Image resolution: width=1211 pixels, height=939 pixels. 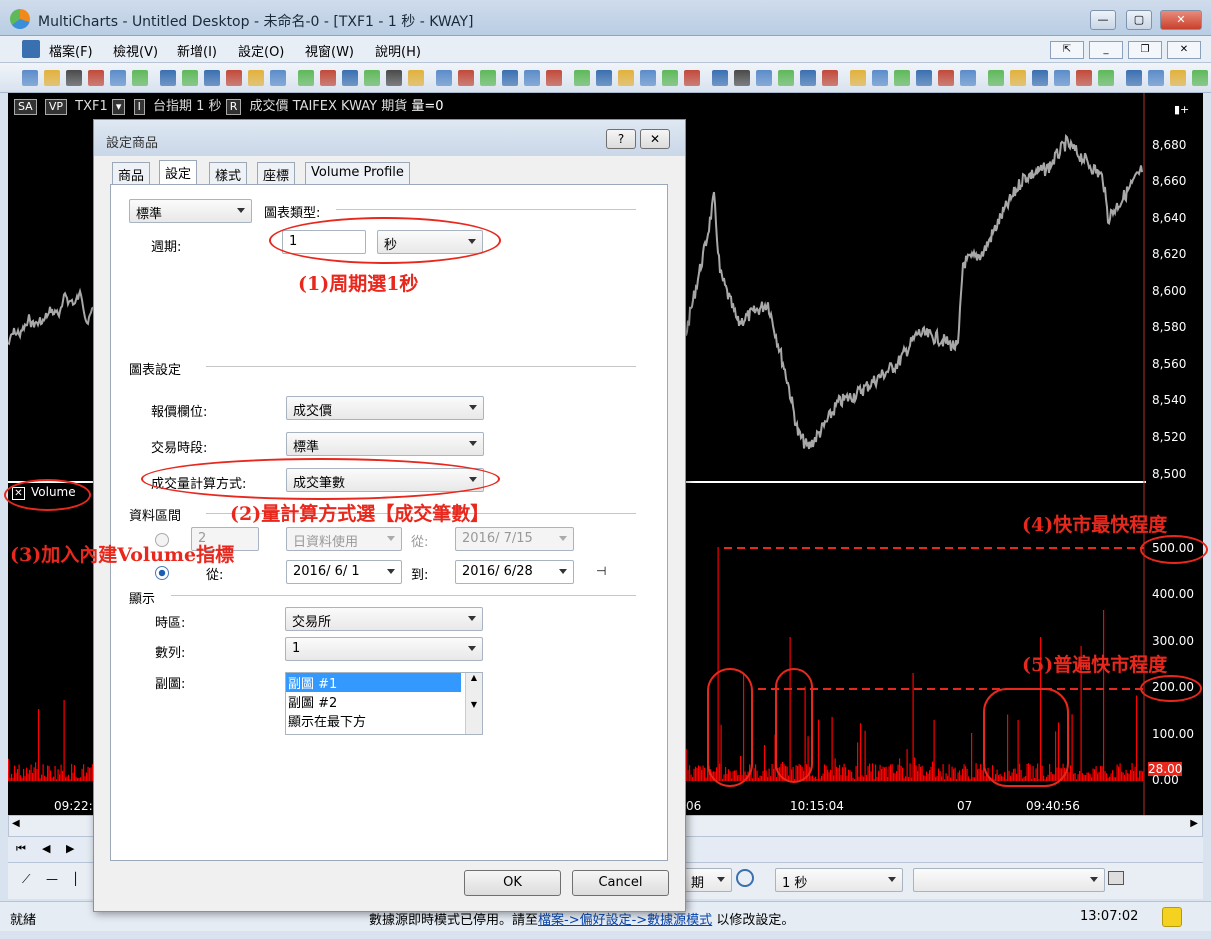 What do you see at coordinates (21, 849) in the screenshot?
I see `first-page-icon: ⏮` at bounding box center [21, 849].